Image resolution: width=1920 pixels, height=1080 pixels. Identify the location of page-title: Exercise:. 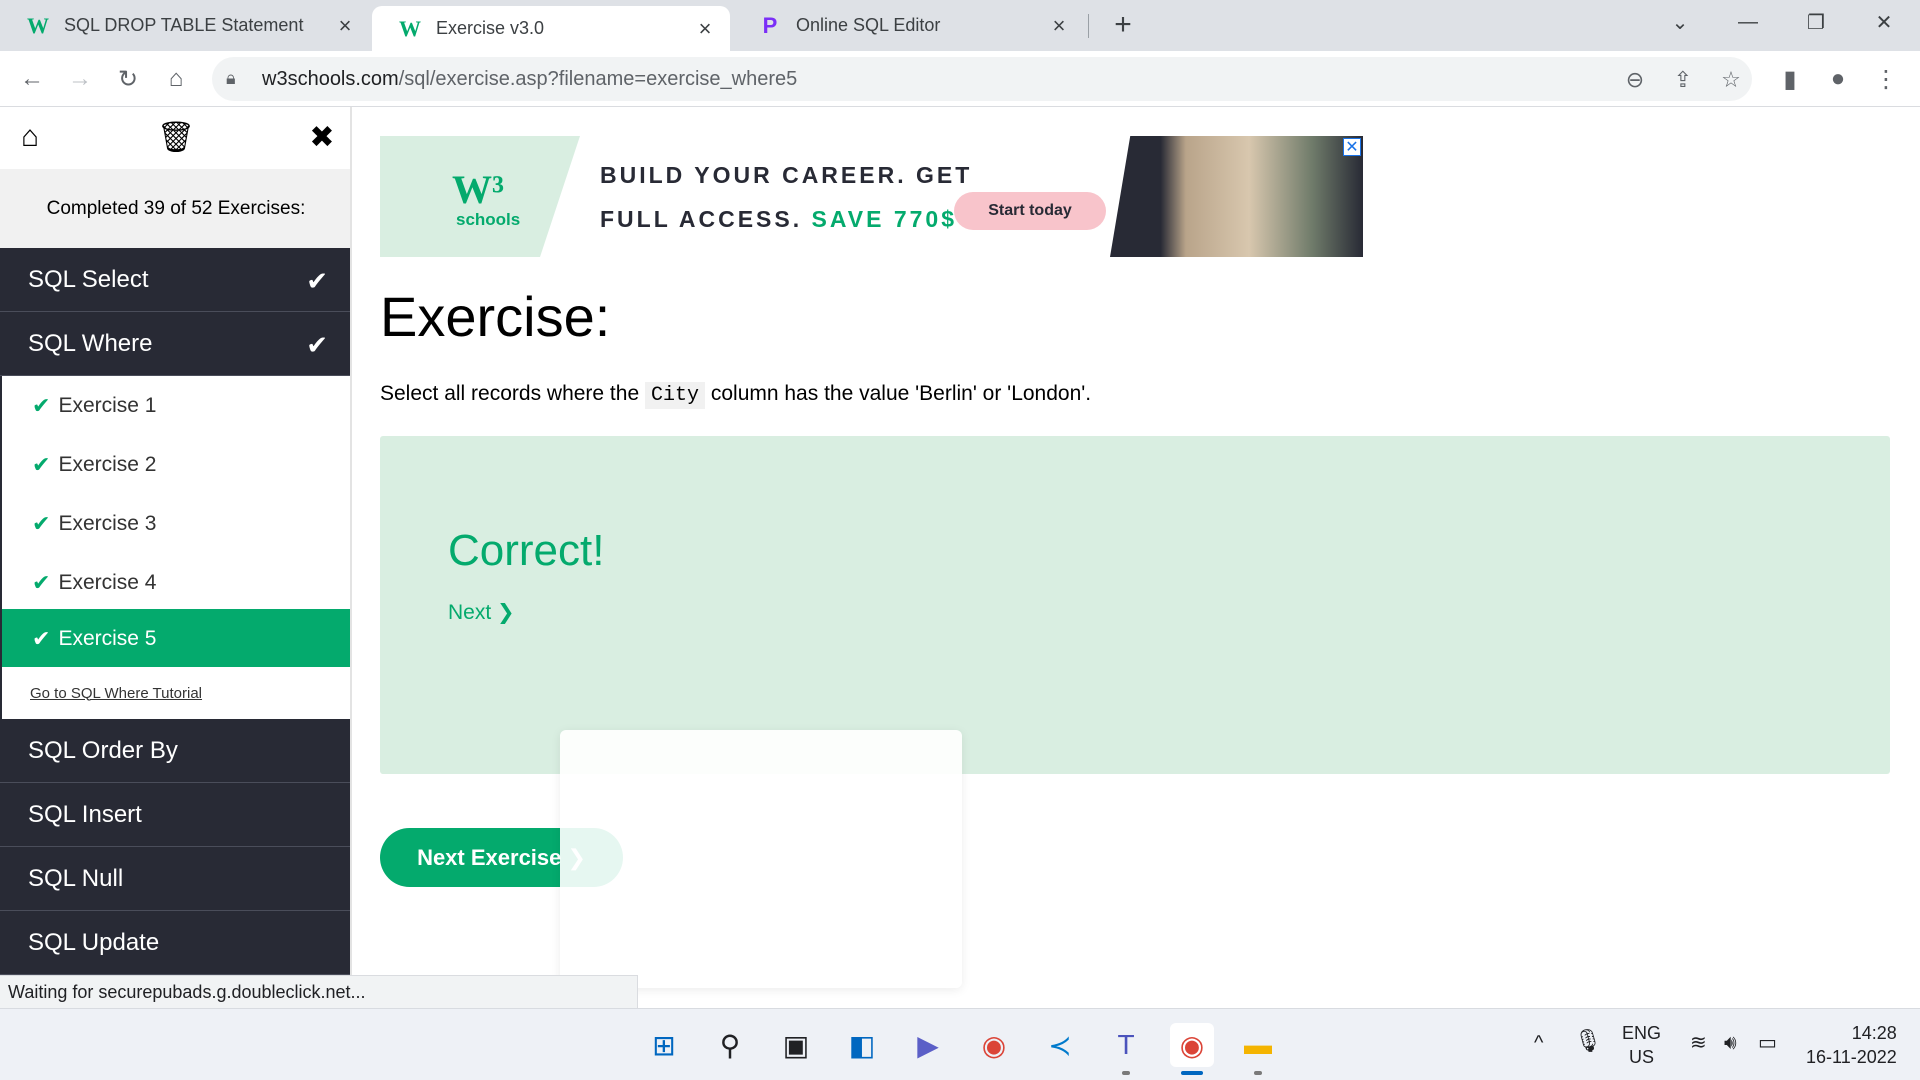
(495, 316).